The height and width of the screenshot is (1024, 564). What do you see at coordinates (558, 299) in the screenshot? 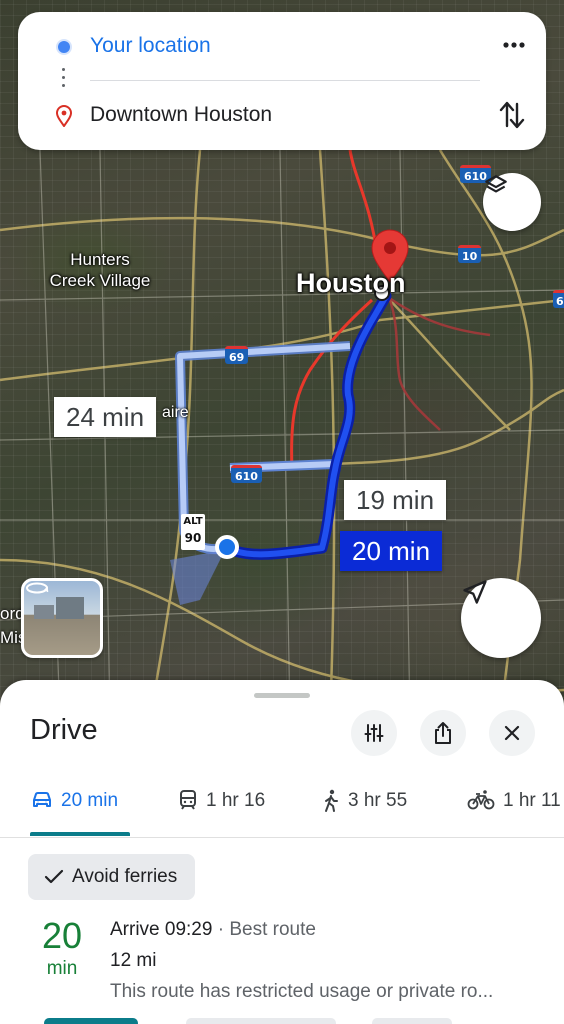
I see `highway-shield-edge: 6` at bounding box center [558, 299].